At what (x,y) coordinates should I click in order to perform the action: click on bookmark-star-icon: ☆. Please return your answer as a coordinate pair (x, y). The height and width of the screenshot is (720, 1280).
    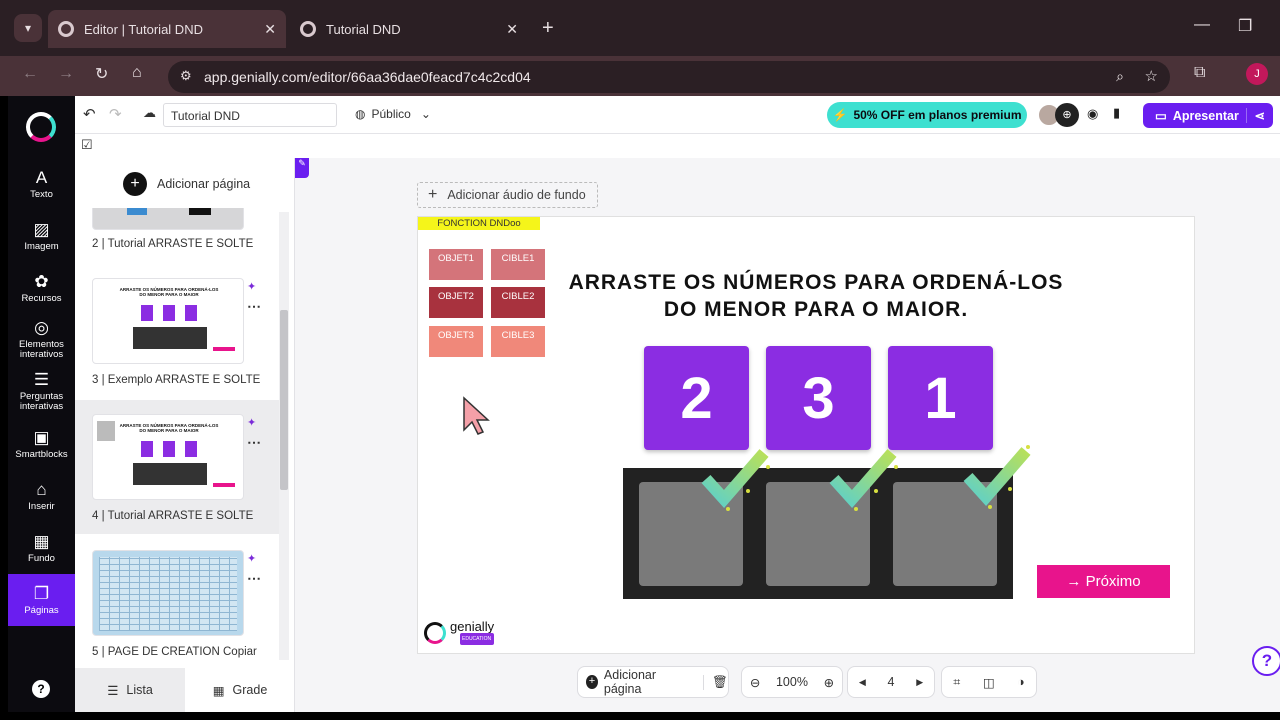
    Looking at the image, I should click on (1151, 76).